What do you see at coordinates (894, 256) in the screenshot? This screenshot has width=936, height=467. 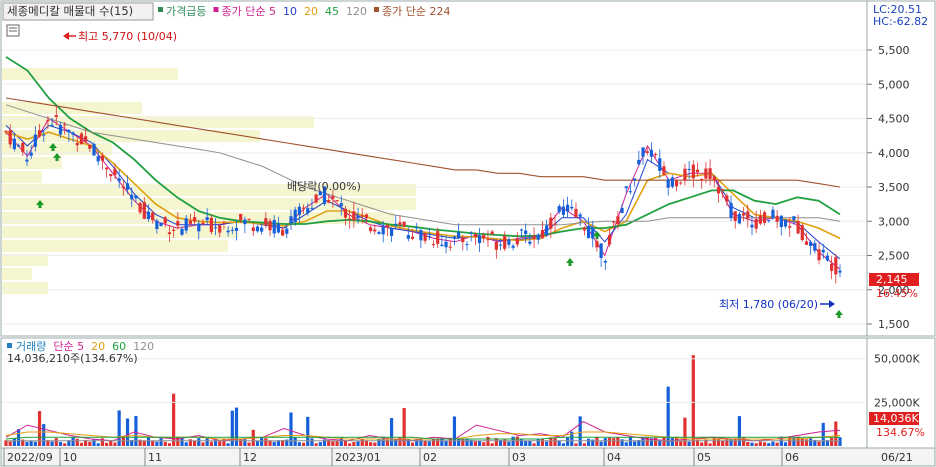 I see `price-tick-label: 2,500` at bounding box center [894, 256].